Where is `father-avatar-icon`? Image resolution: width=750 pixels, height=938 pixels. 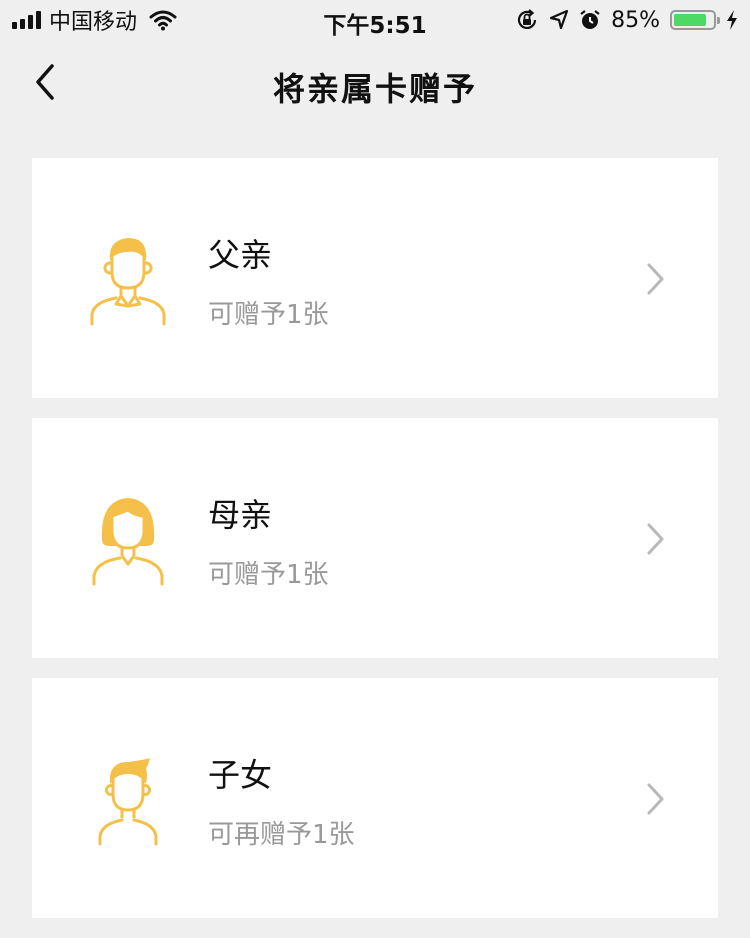
father-avatar-icon is located at coordinates (128, 282).